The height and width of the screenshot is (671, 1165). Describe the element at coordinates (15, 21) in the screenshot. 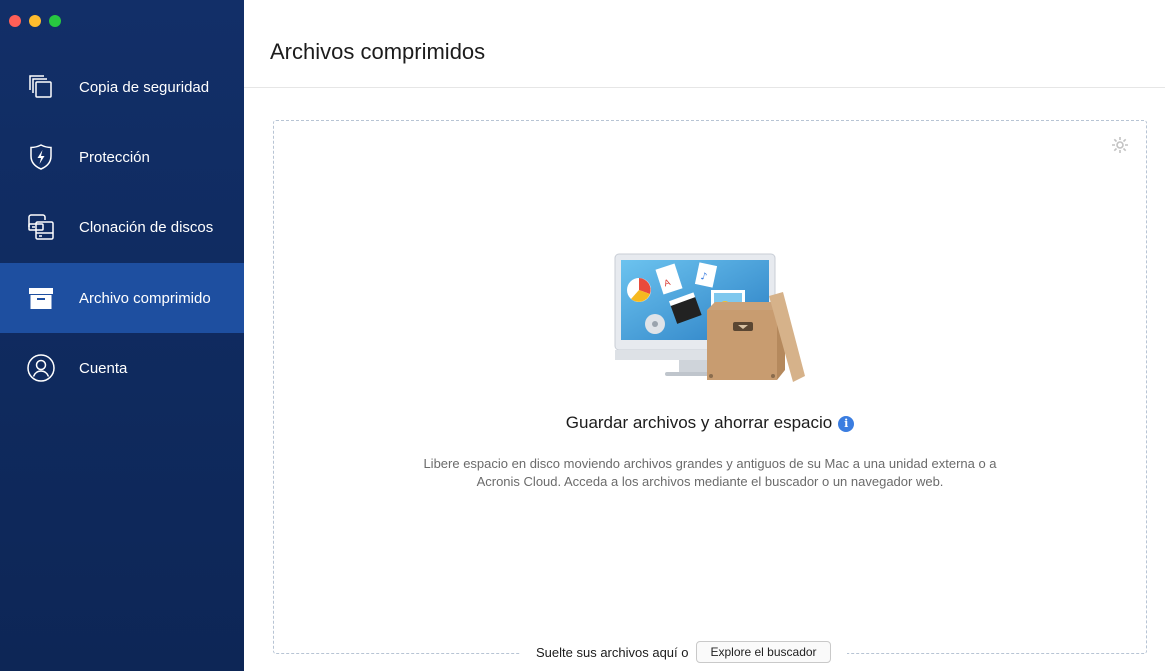

I see `close-window-button` at that location.